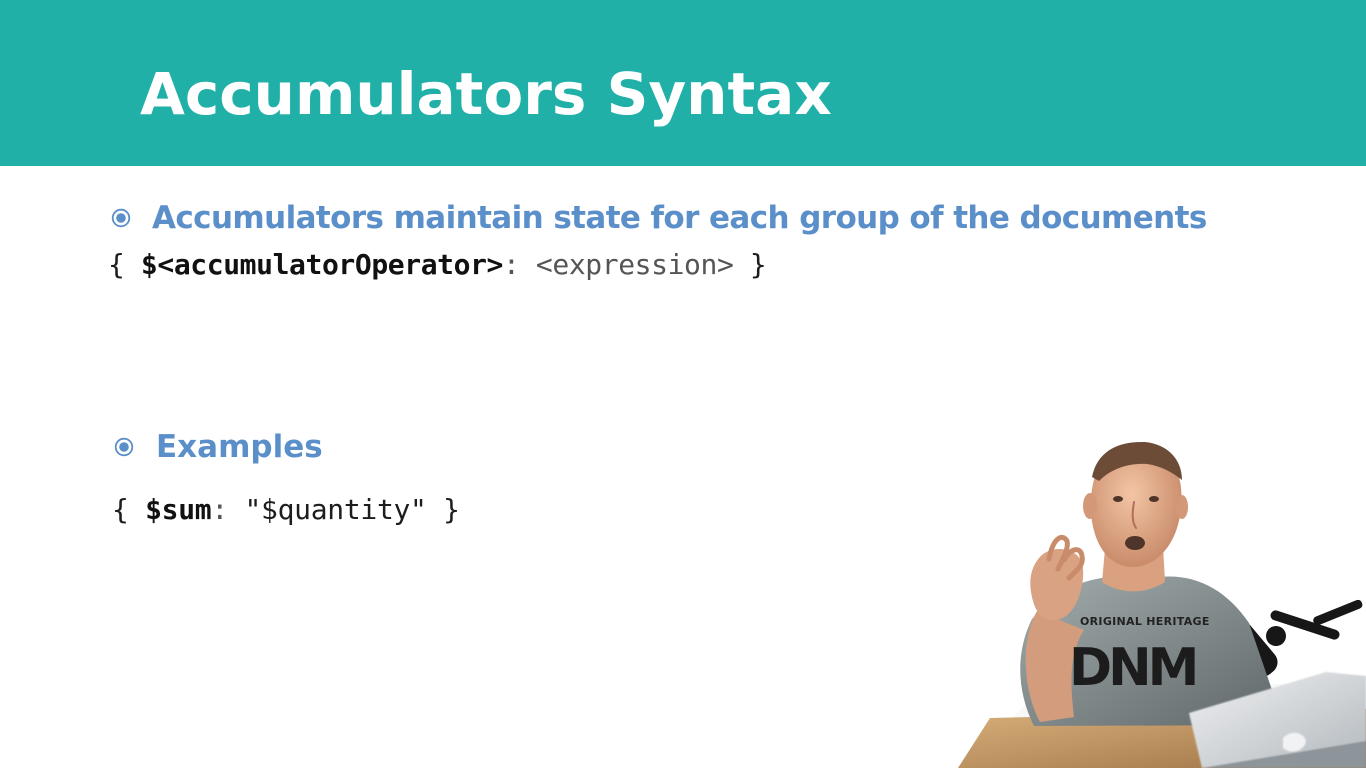 The image size is (1366, 768). What do you see at coordinates (335, 509) in the screenshot?
I see `code-value: "$quantity"` at bounding box center [335, 509].